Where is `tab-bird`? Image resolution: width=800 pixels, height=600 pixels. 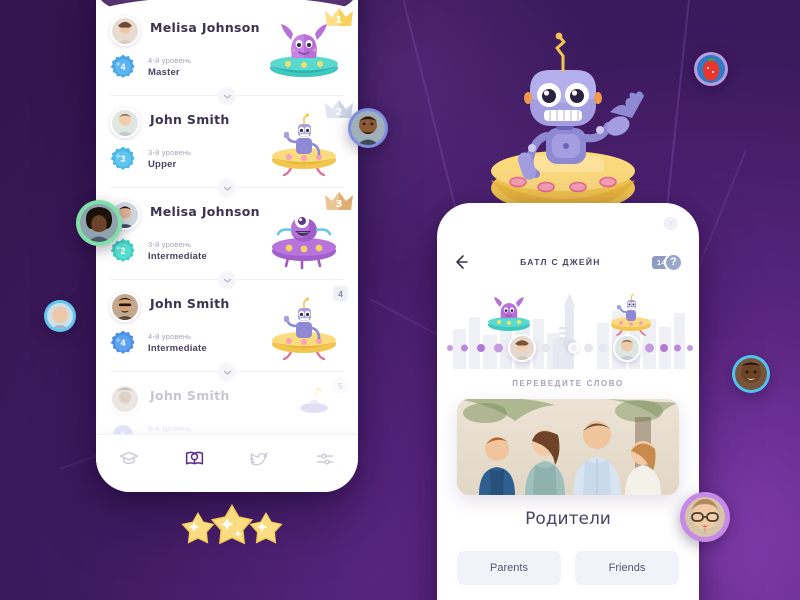
tab-bird is located at coordinates (260, 459).